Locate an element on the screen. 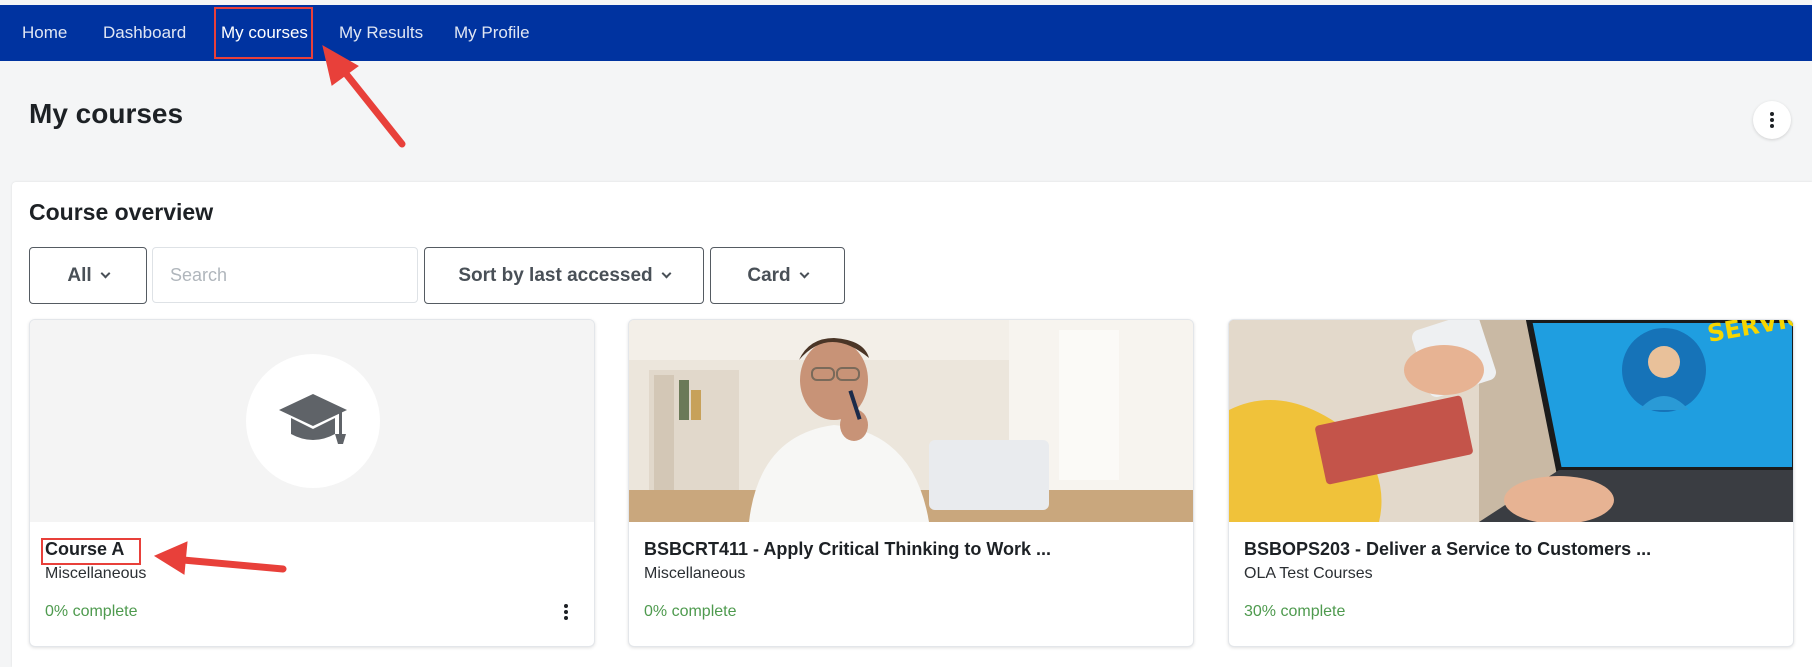 The image size is (1812, 667). page-actions-menu-button is located at coordinates (1772, 120).